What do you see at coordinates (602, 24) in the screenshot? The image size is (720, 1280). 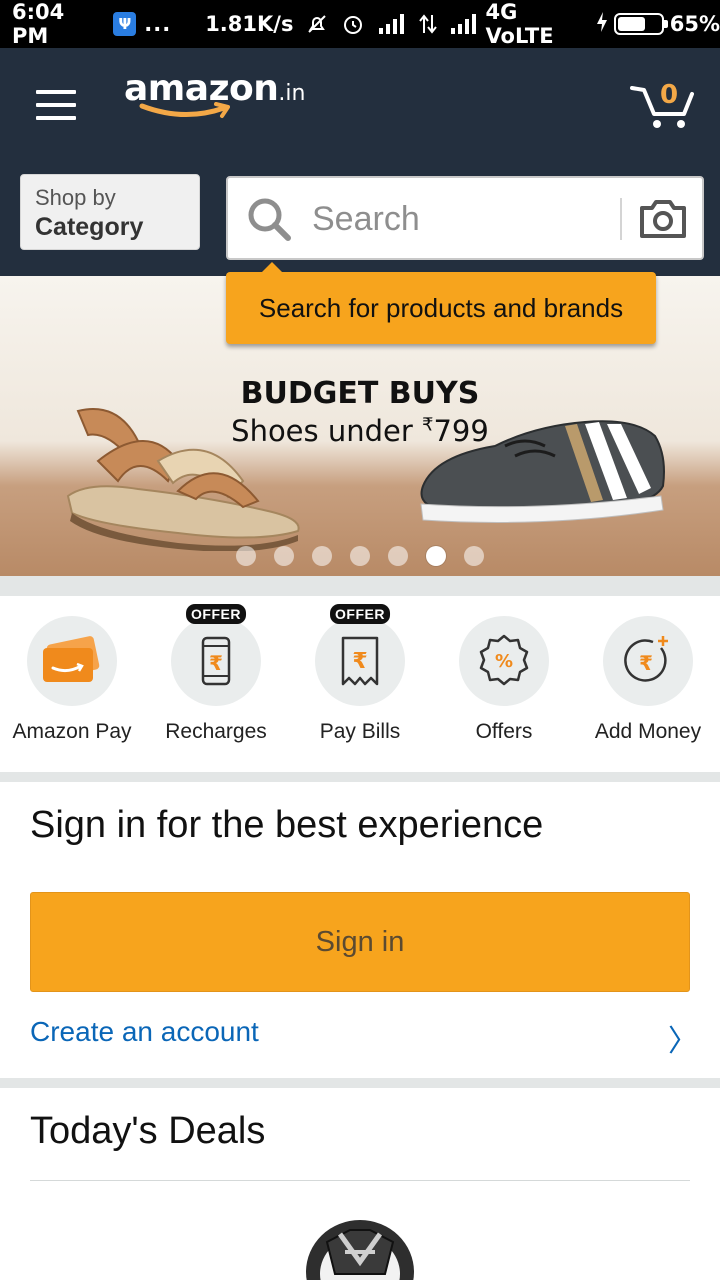 I see `charging-icon` at bounding box center [602, 24].